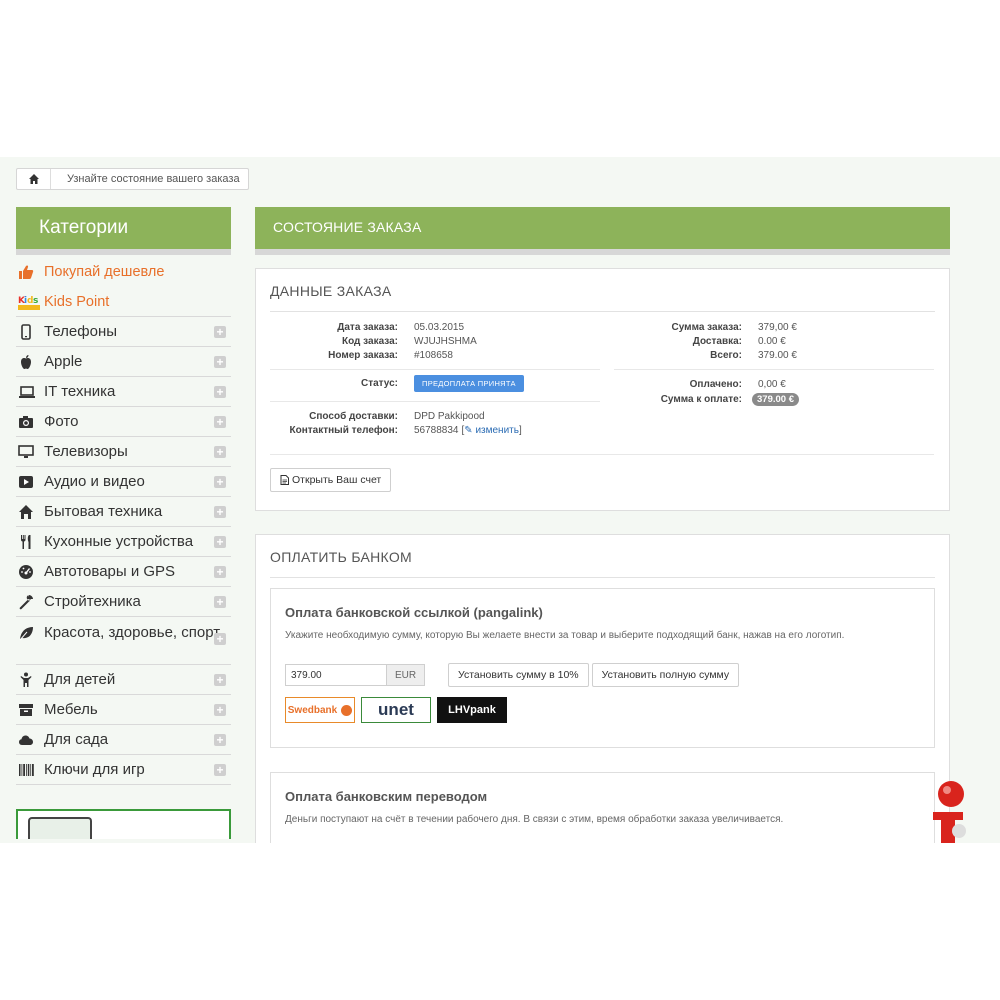 The width and height of the screenshot is (1000, 1000). I want to click on sidebar-item-appliances: Бытовая техника +, so click(123, 512).